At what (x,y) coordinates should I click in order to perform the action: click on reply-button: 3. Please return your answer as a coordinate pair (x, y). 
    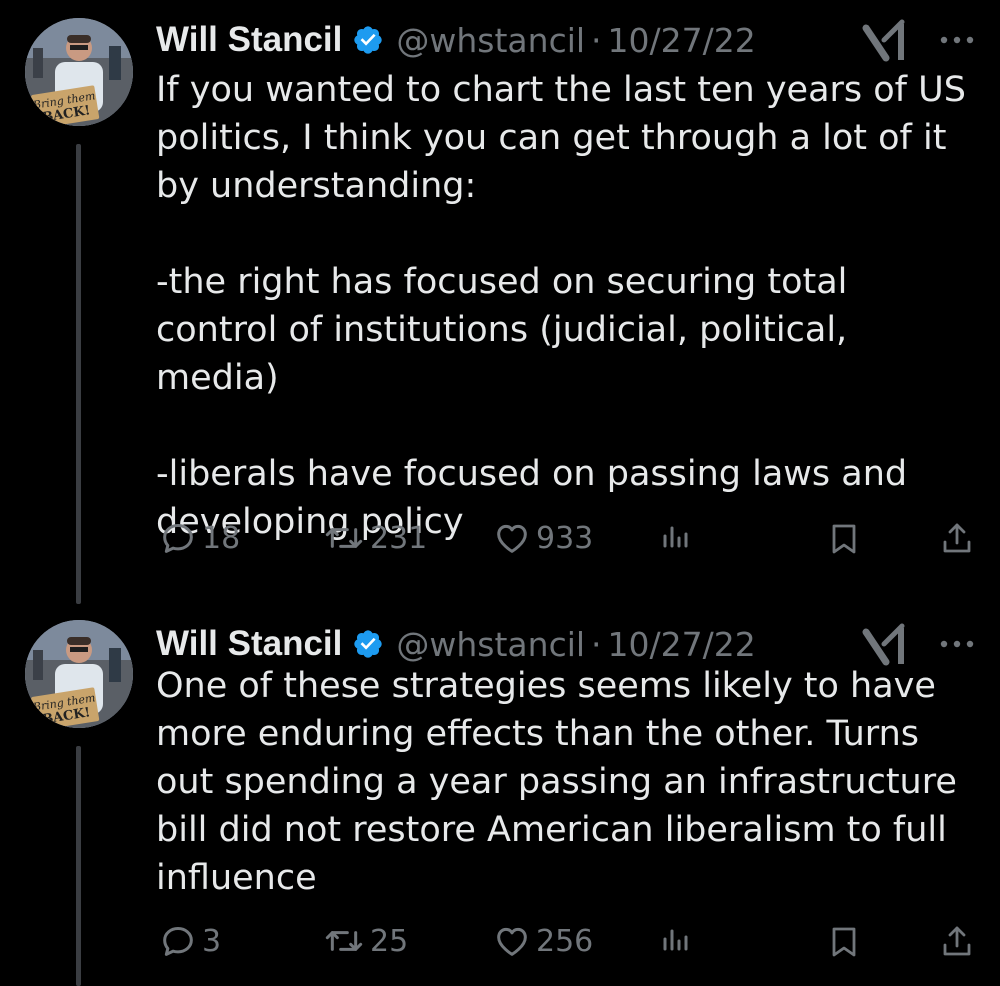
    Looking at the image, I should click on (189, 941).